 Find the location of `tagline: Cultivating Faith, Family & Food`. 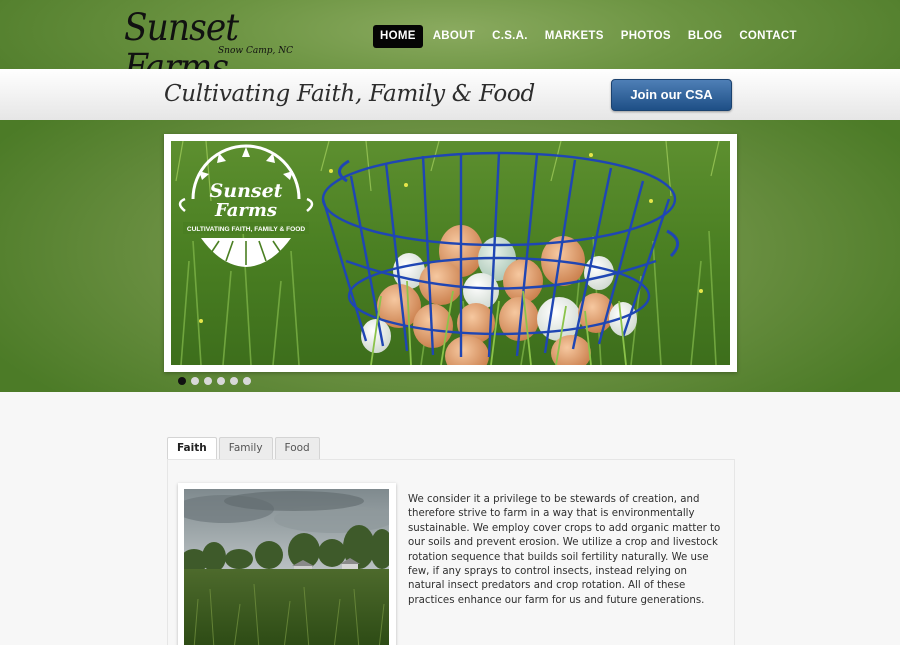

tagline: Cultivating Faith, Family & Food is located at coordinates (349, 94).